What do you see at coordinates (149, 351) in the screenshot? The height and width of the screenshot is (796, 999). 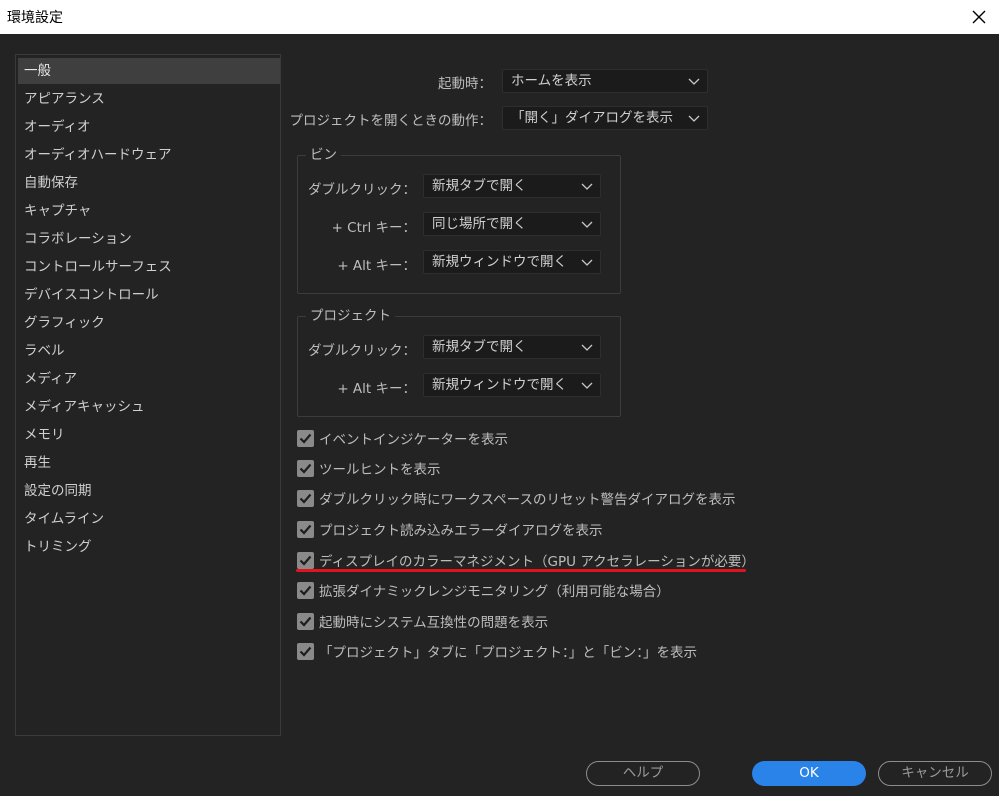 I see `sidebar-item-labels: ラベル` at bounding box center [149, 351].